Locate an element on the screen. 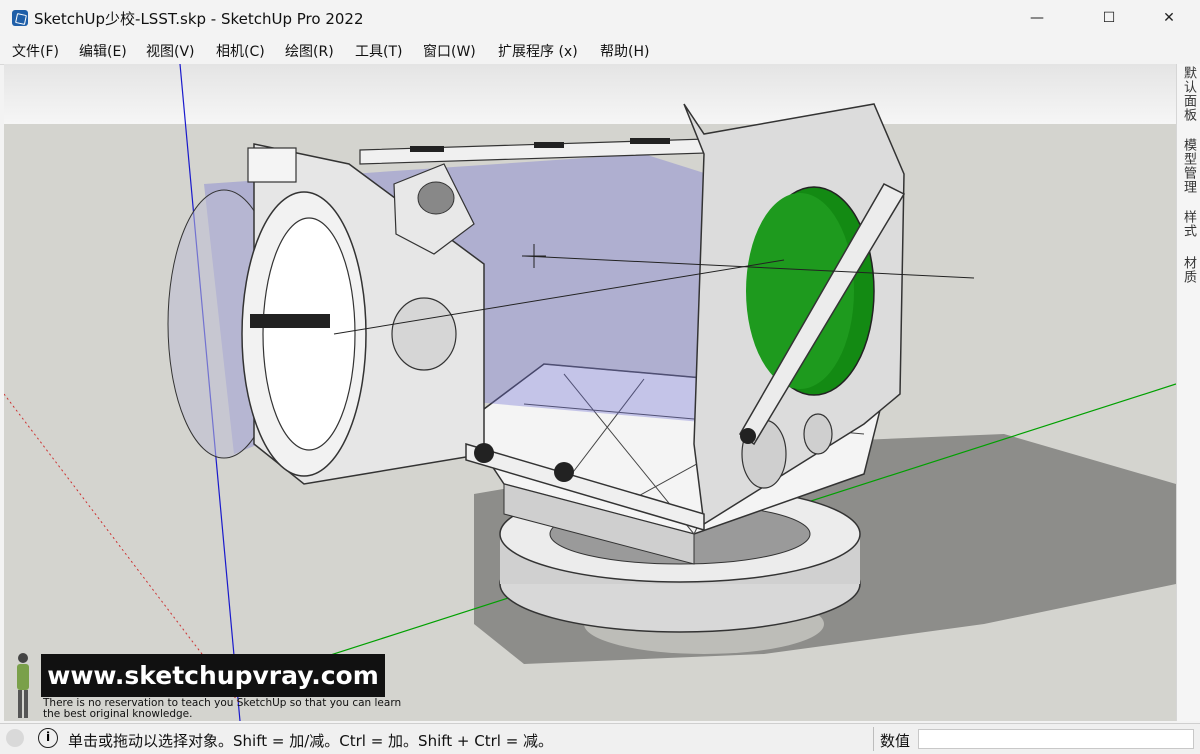  camera-port-hole is located at coordinates (424, 334).